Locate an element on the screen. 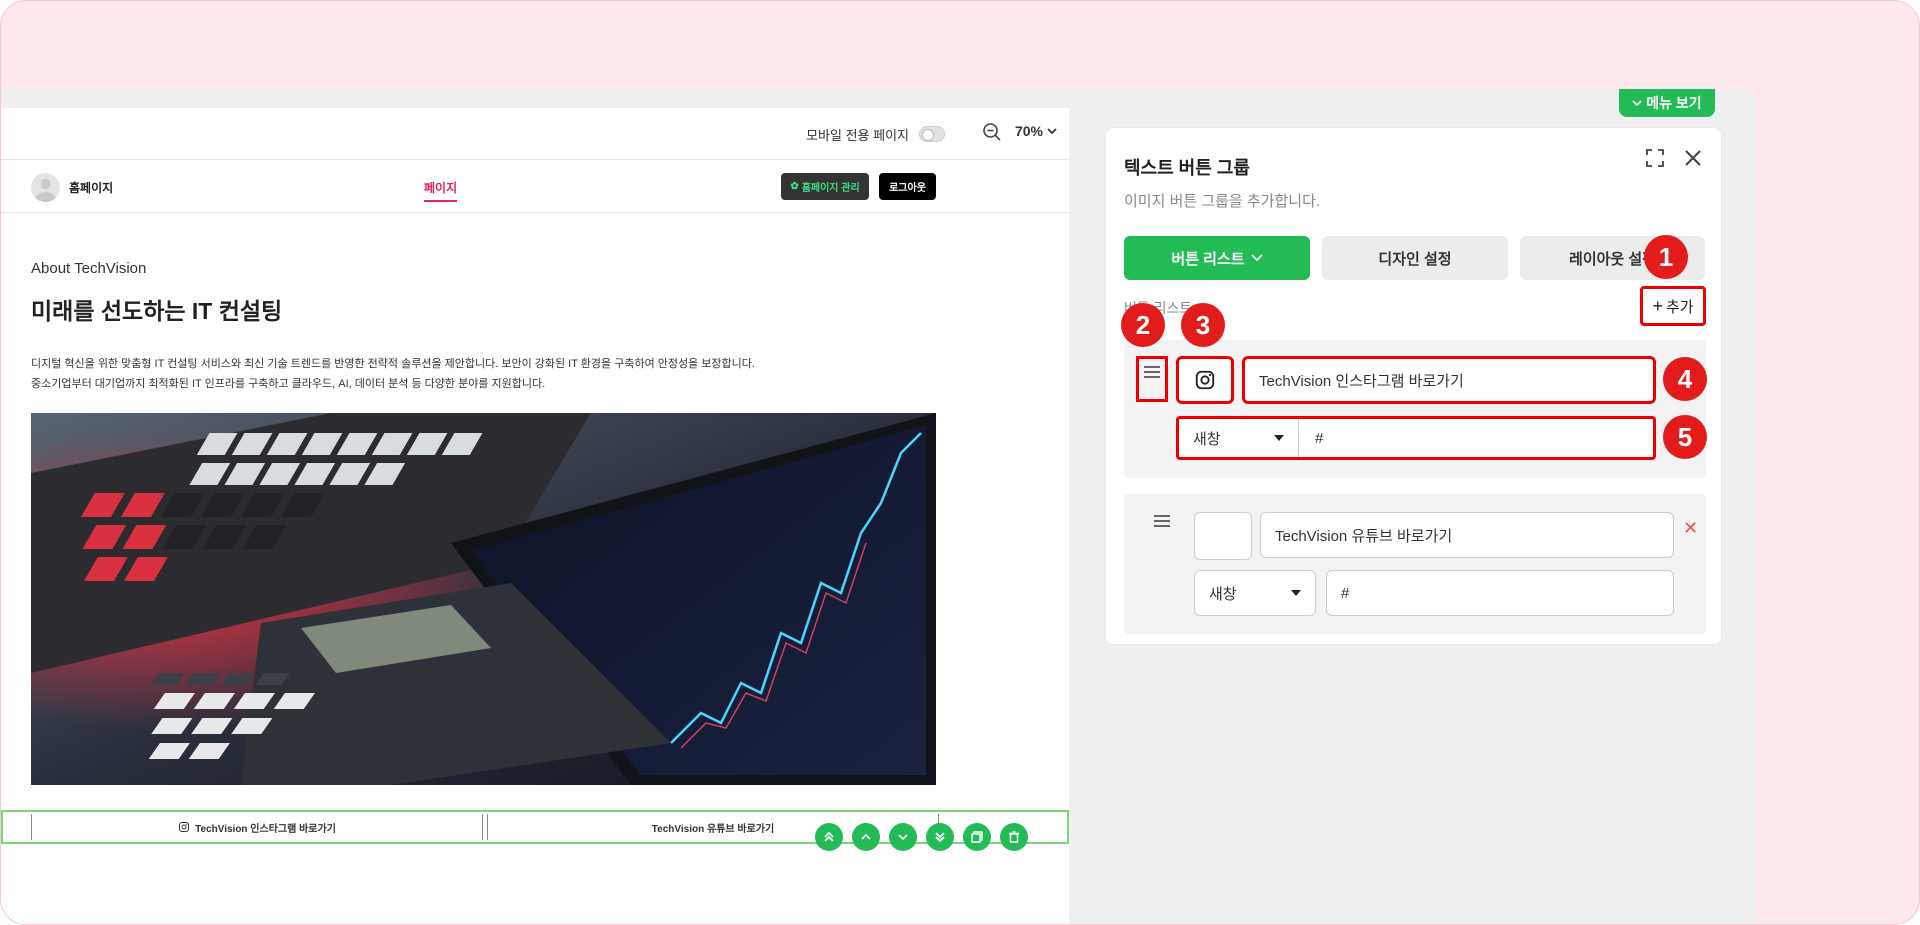 The image size is (1920, 925). move-up-button is located at coordinates (866, 837).